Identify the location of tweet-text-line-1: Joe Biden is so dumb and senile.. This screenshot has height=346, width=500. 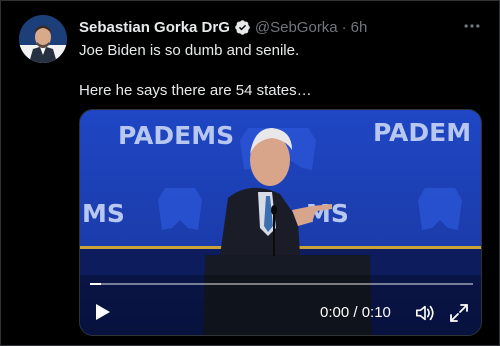
(189, 50).